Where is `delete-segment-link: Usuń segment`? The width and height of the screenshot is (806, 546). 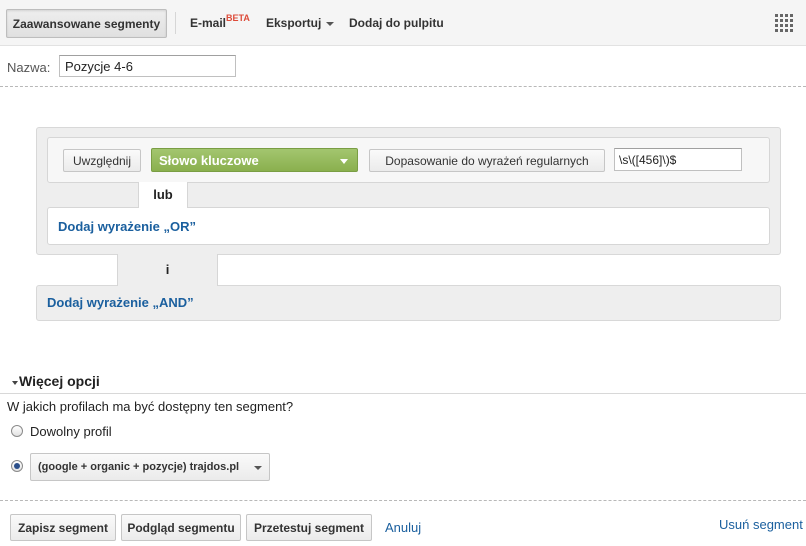
delete-segment-link: Usuń segment is located at coordinates (761, 524).